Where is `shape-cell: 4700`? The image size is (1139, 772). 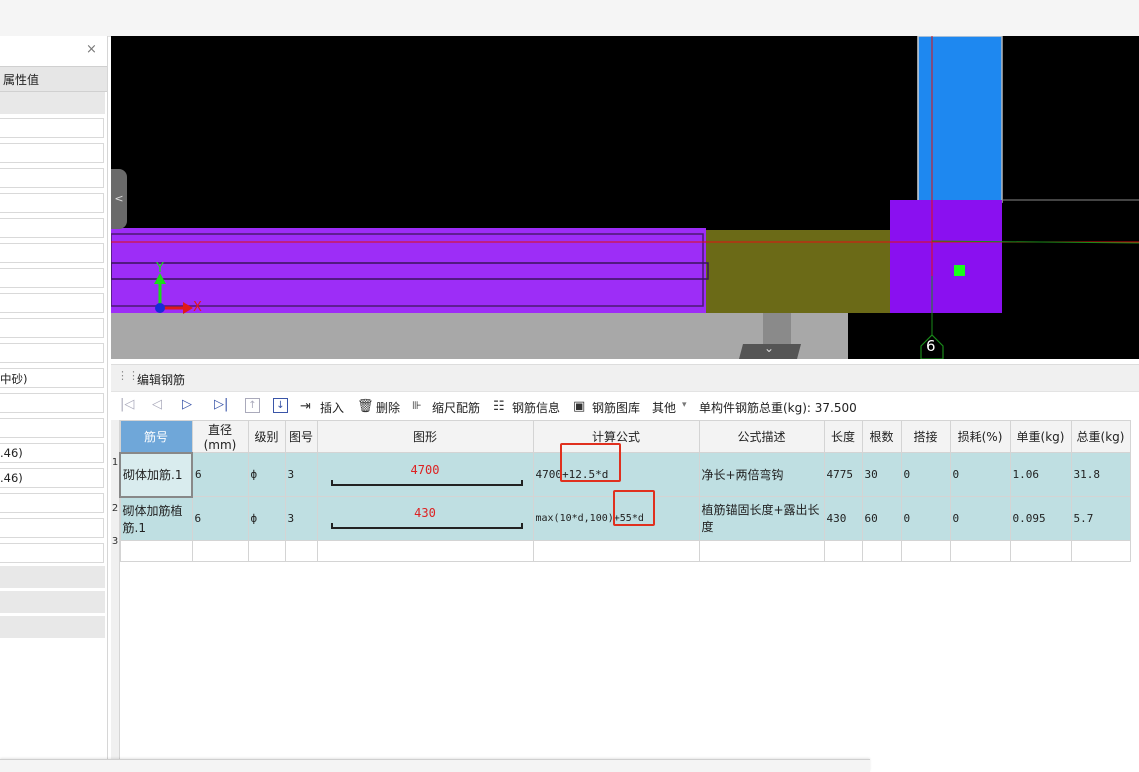
shape-cell: 4700 is located at coordinates (425, 474).